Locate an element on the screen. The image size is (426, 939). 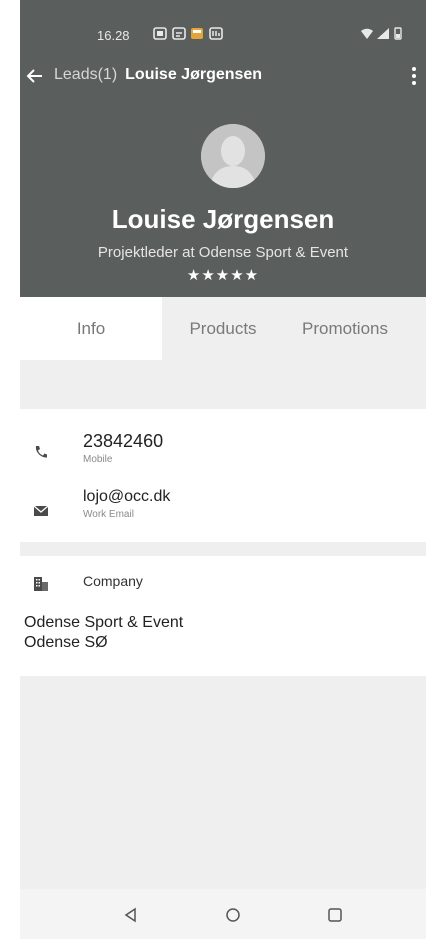
tab-products: Products is located at coordinates (223, 328).